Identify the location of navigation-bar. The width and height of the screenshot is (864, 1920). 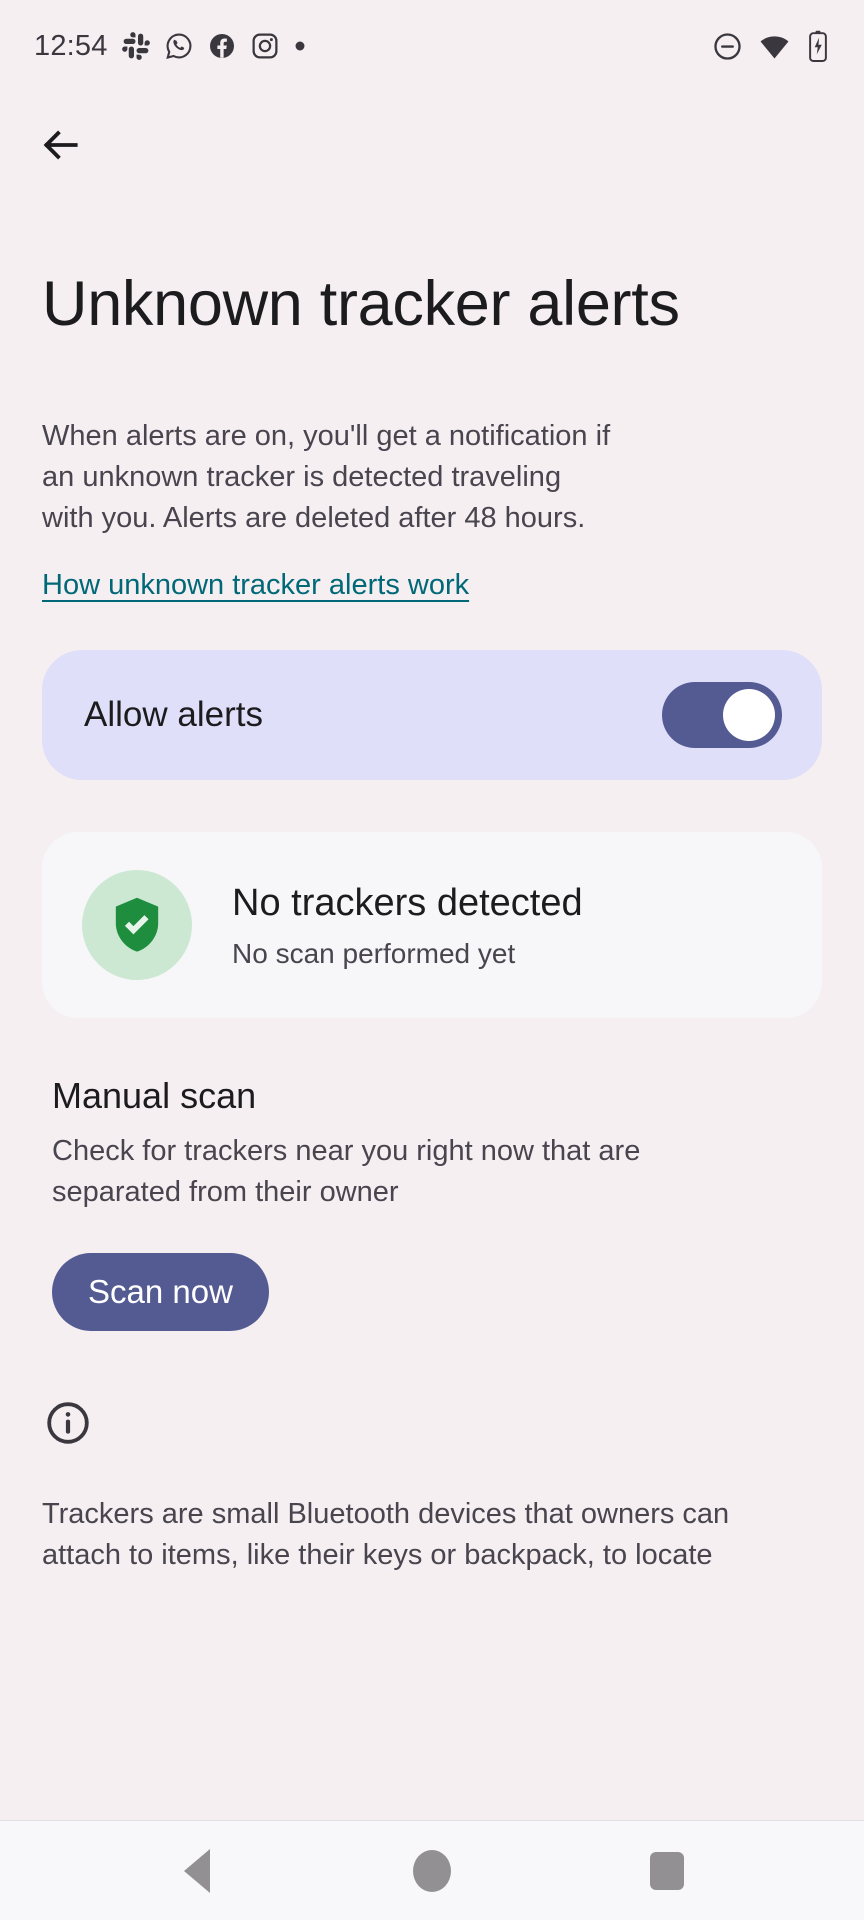
(432, 1870).